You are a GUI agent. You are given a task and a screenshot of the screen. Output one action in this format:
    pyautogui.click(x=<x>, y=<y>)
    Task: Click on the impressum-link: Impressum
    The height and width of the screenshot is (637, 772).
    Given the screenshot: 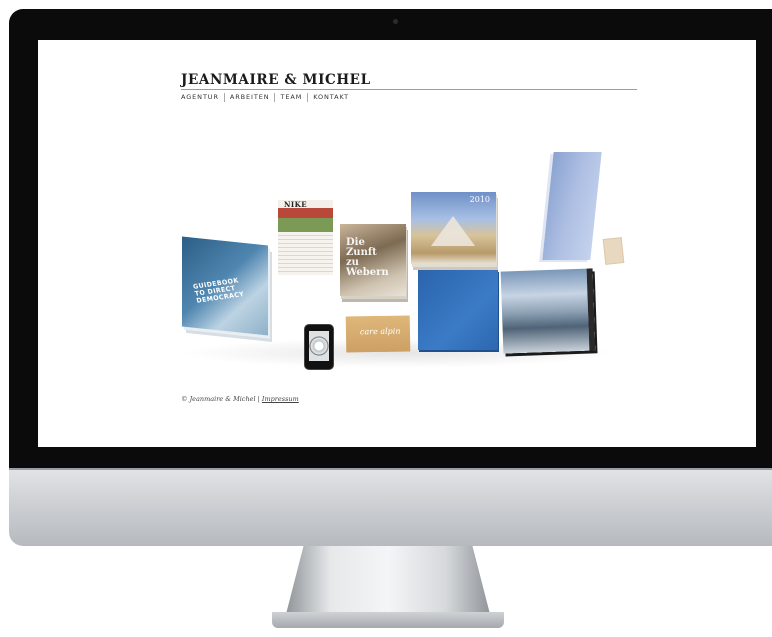 What is the action you would take?
    pyautogui.click(x=280, y=399)
    